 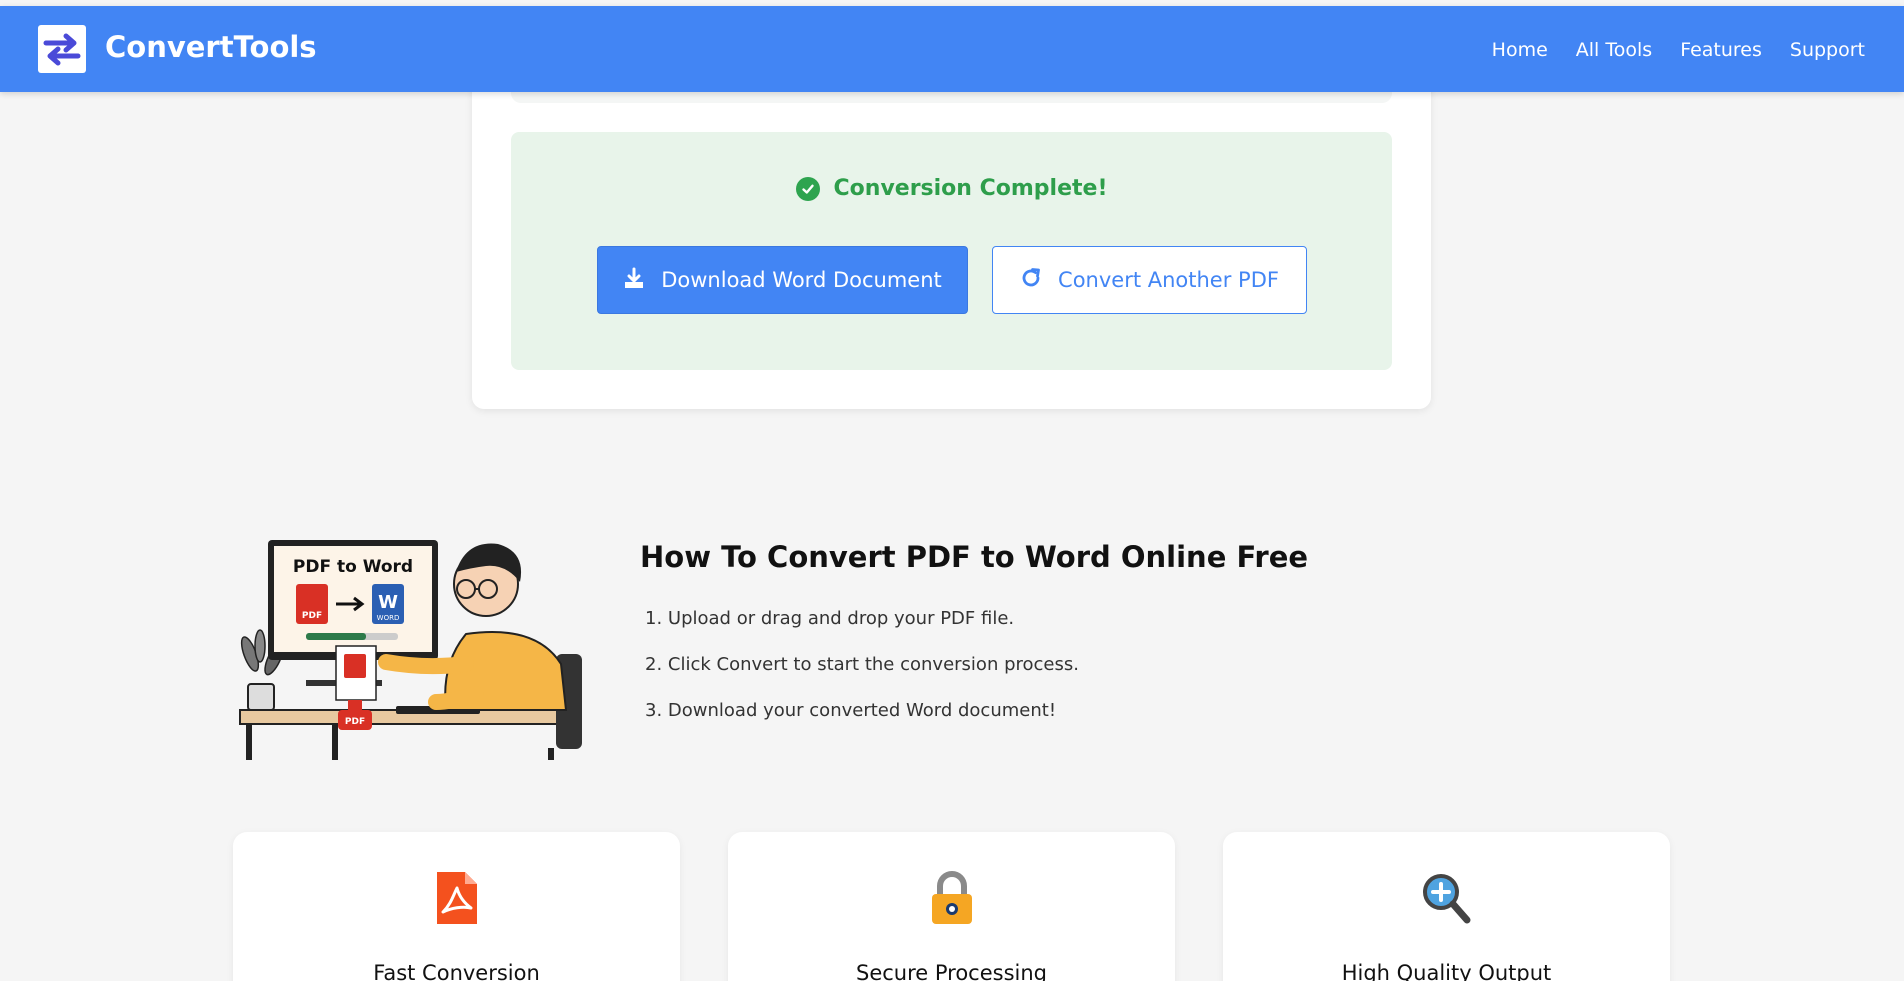 What do you see at coordinates (353, 567) in the screenshot?
I see `illustration-caption: PDF to Word` at bounding box center [353, 567].